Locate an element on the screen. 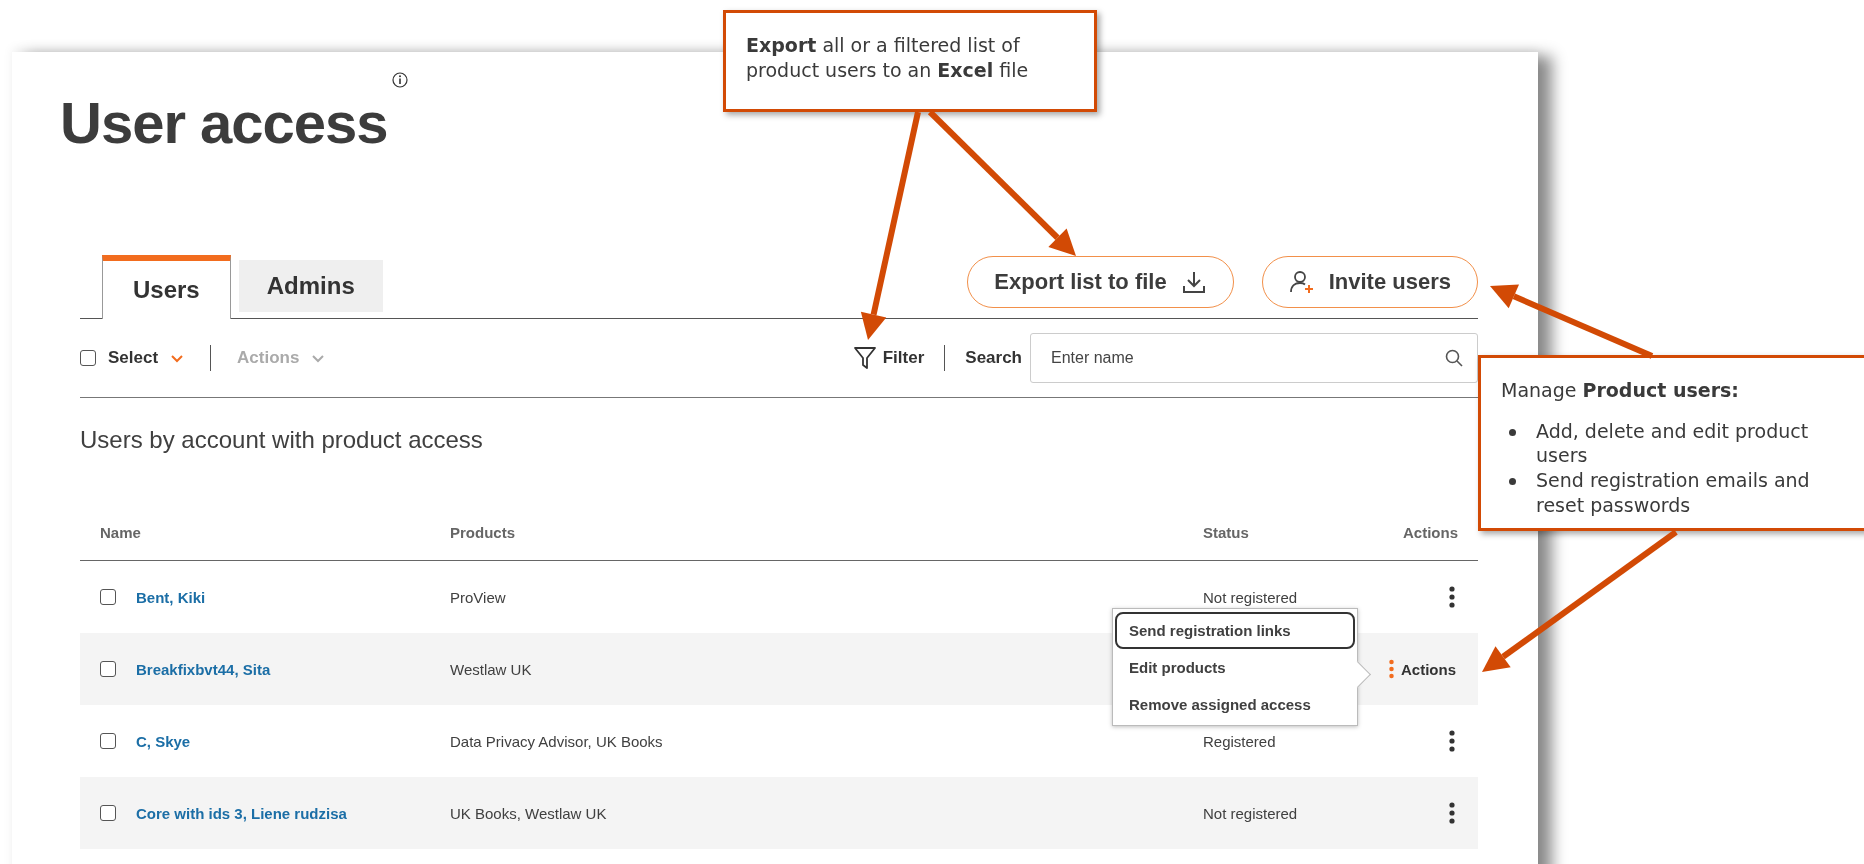  search-label: Search is located at coordinates (993, 358).